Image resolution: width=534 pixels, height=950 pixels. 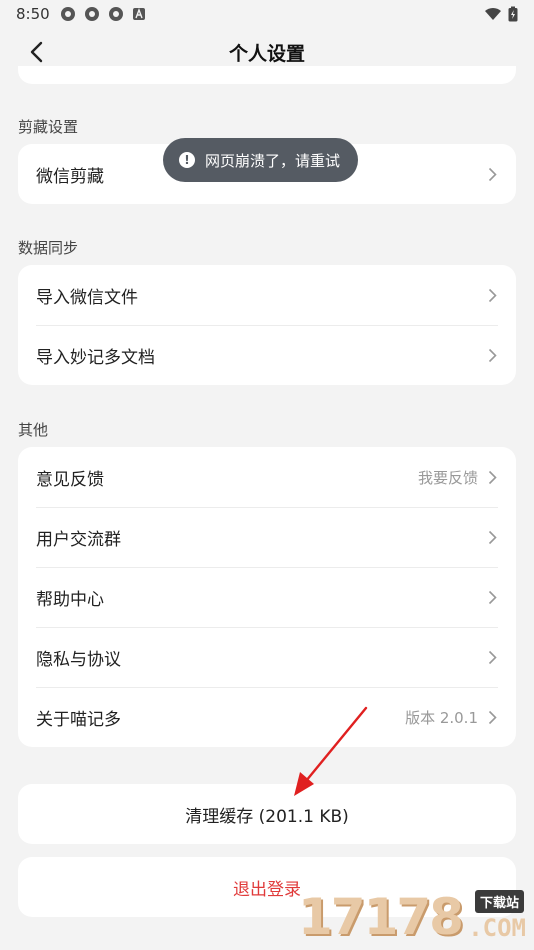 What do you see at coordinates (267, 717) in the screenshot?
I see `about-row: 关于喵记多 版本 2.0.1` at bounding box center [267, 717].